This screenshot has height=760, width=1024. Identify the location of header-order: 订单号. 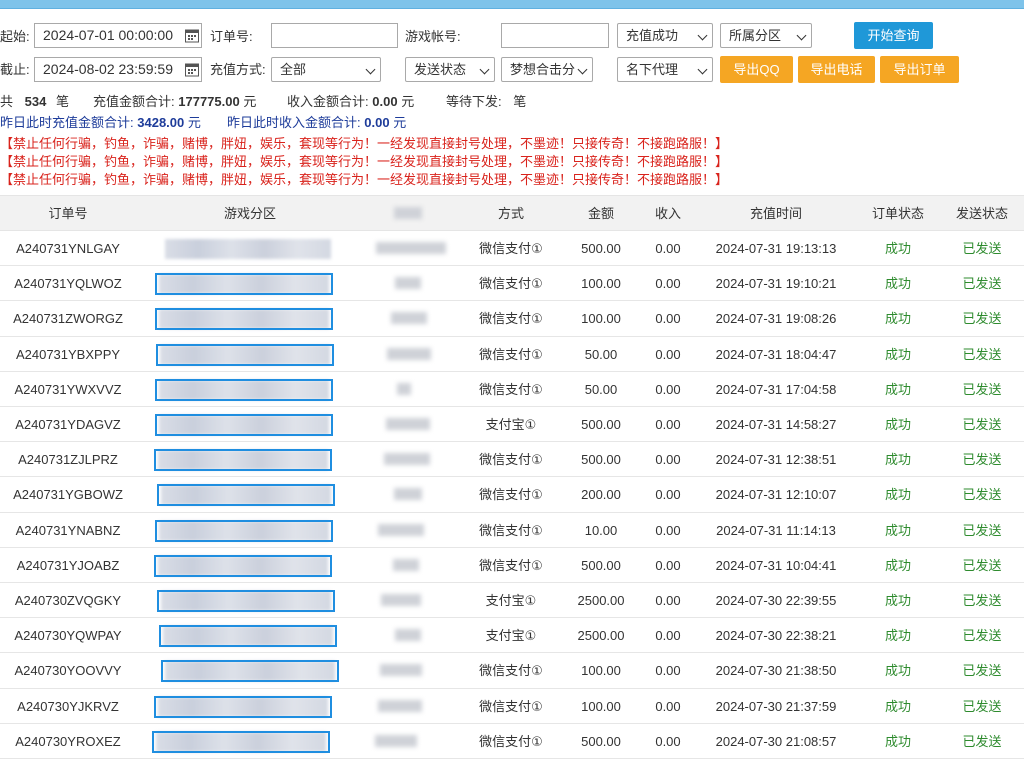
(68, 213).